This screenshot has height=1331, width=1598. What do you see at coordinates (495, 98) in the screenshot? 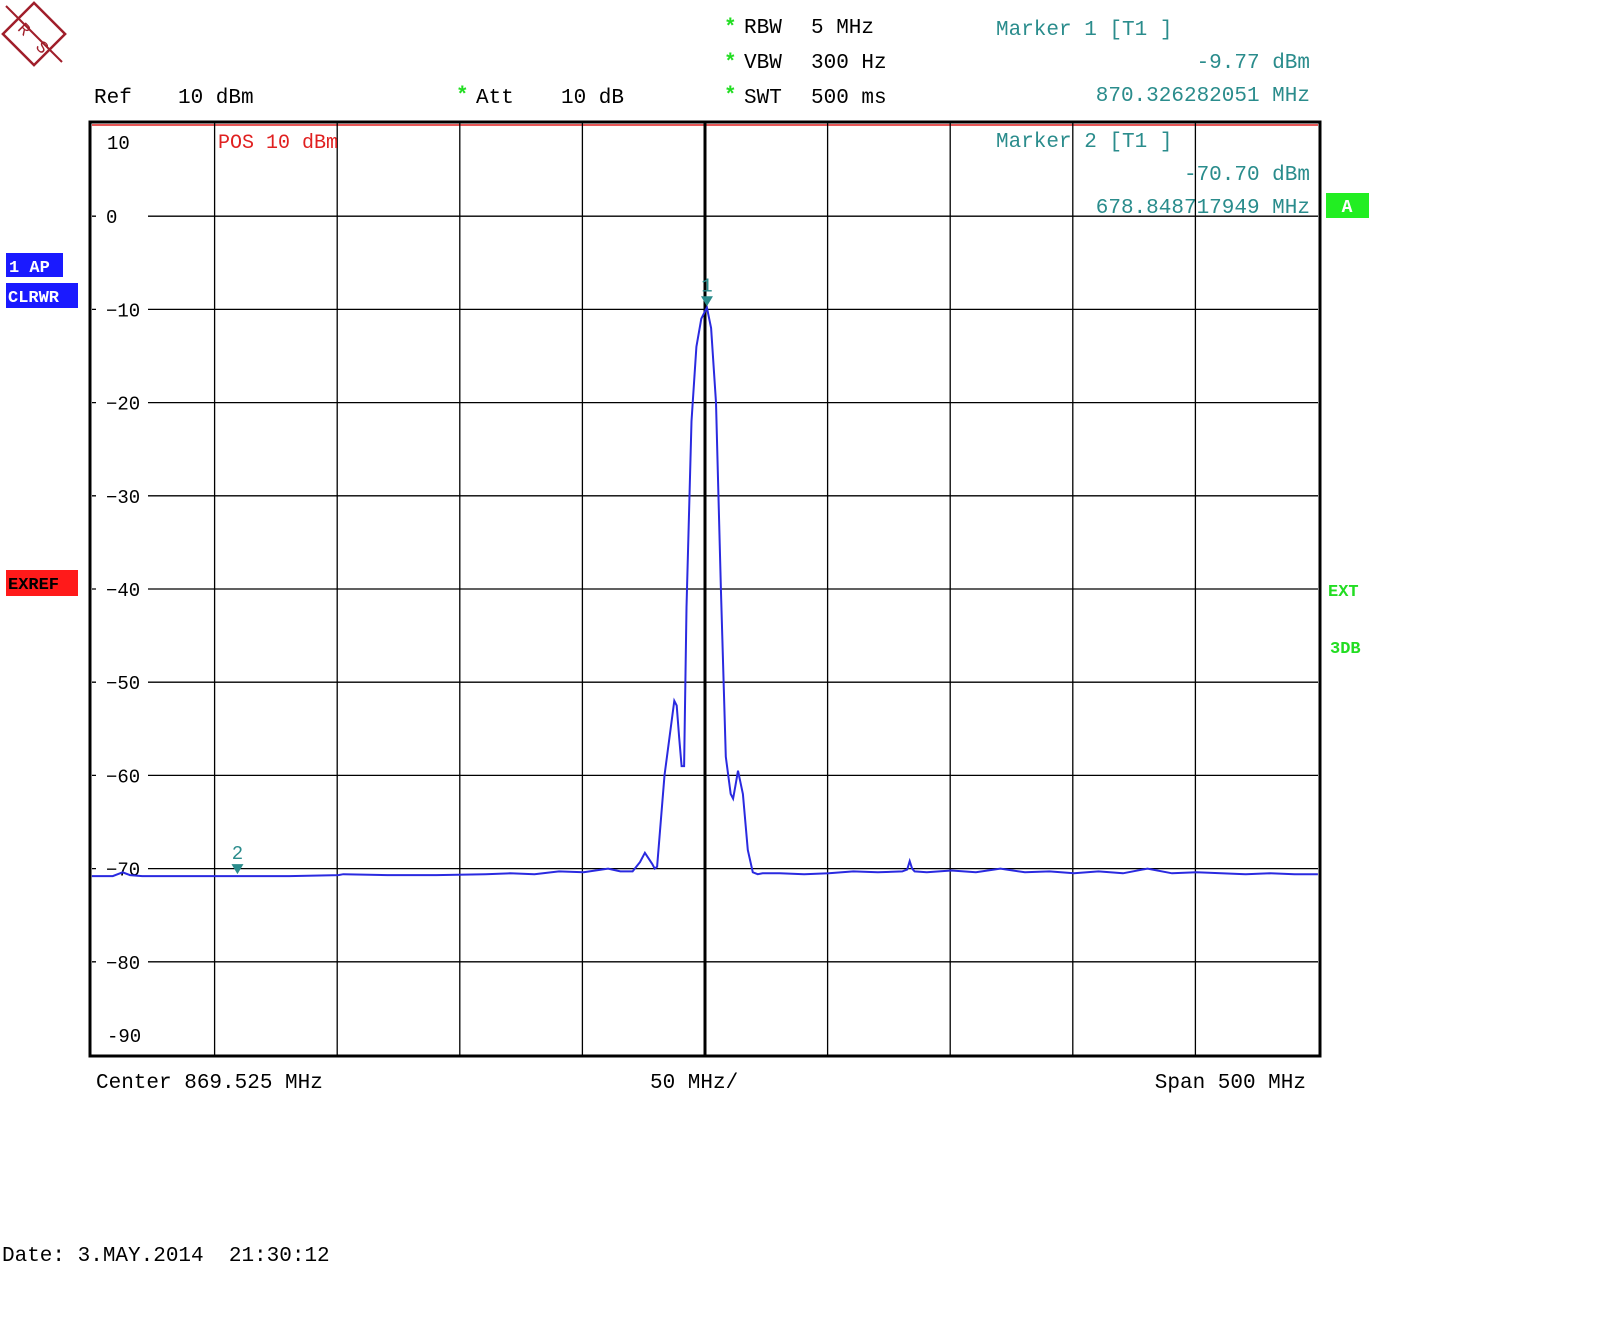
I see `att-label: Att` at bounding box center [495, 98].